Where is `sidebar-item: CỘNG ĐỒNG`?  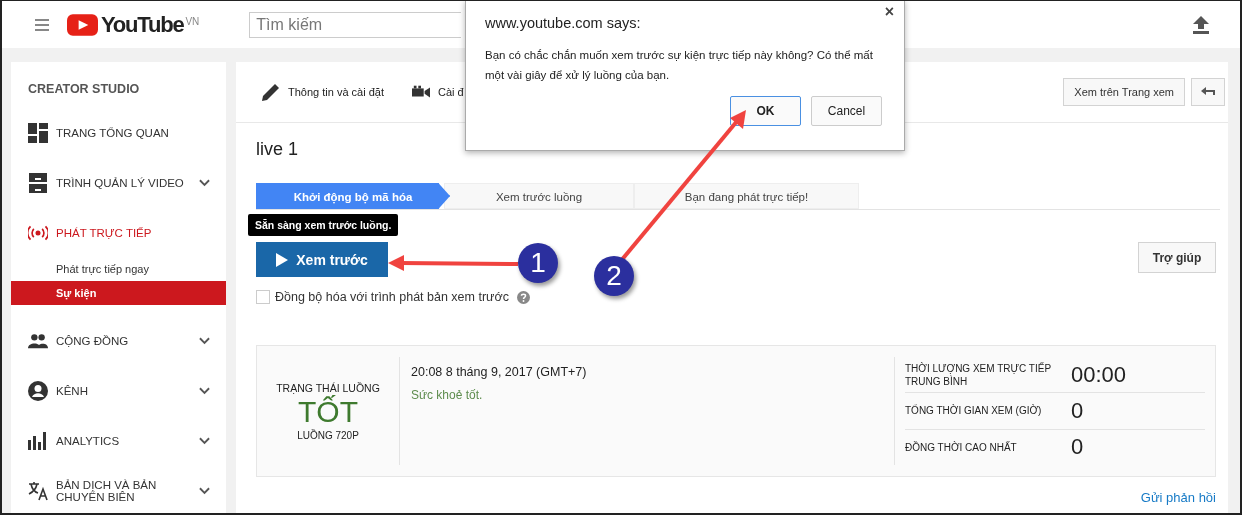 sidebar-item: CỘNG ĐỒNG is located at coordinates (118, 341).